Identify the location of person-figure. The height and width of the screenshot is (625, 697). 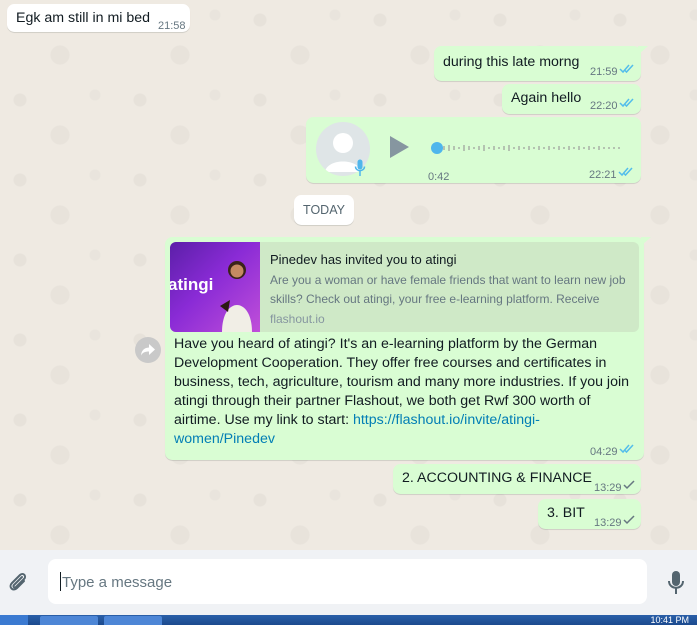
(236, 296).